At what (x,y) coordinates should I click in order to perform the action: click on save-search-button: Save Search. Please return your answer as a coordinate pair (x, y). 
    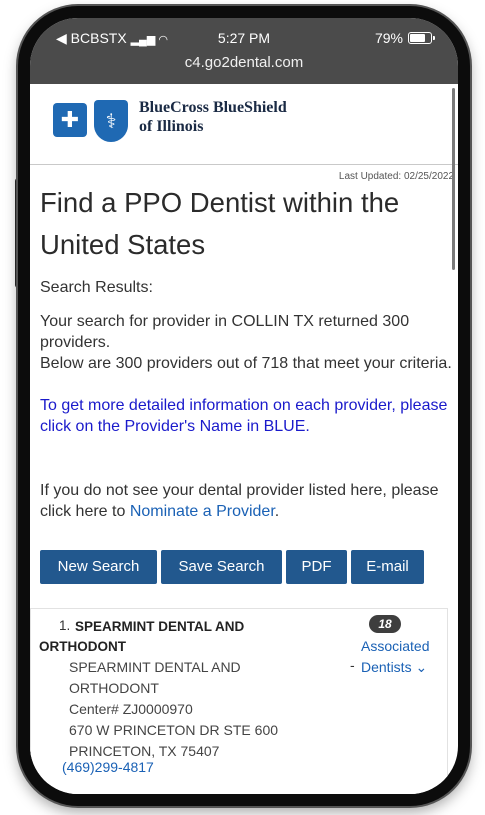
    Looking at the image, I should click on (221, 567).